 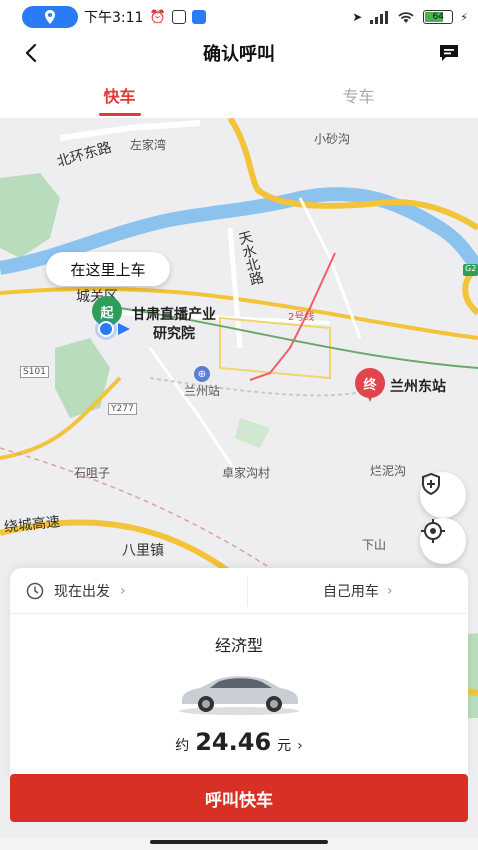 I want to click on safety-button, so click(x=443, y=495).